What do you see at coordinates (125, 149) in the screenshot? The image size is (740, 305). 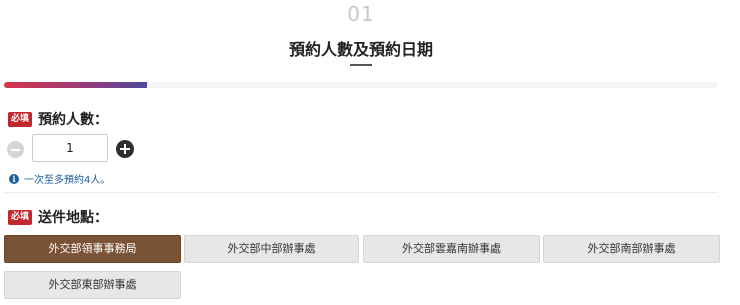 I see `plus-circle-icon` at bounding box center [125, 149].